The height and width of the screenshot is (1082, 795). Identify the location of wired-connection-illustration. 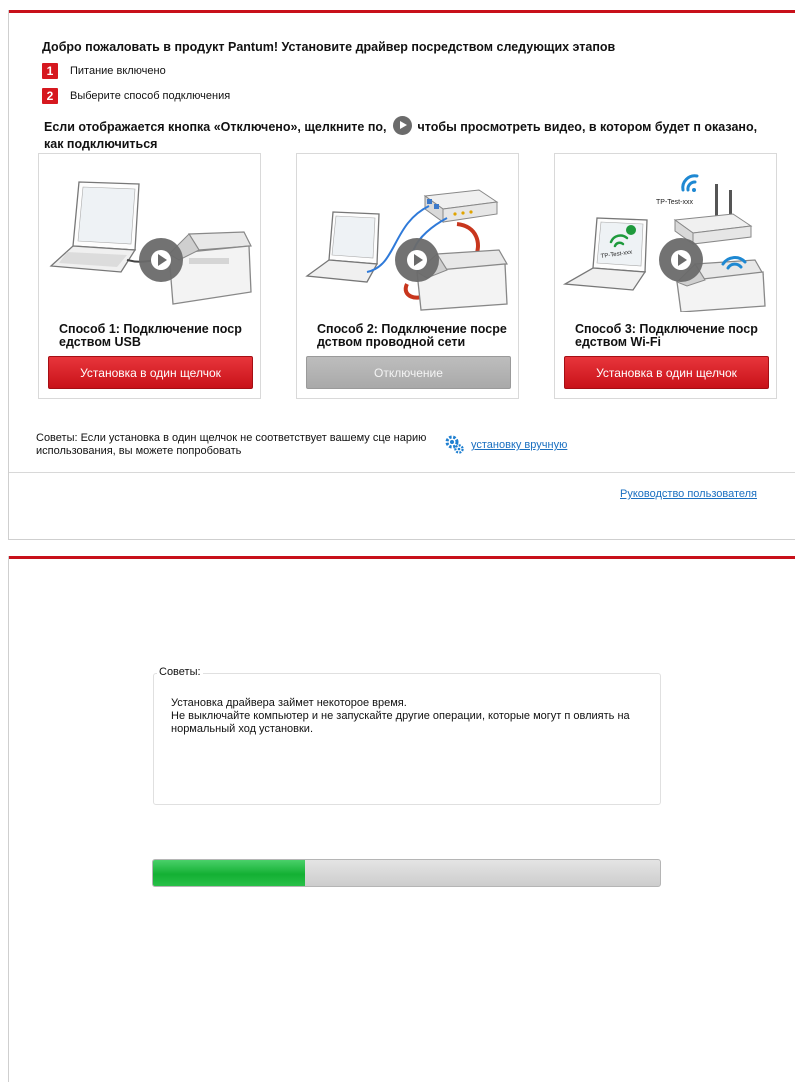
(406, 250).